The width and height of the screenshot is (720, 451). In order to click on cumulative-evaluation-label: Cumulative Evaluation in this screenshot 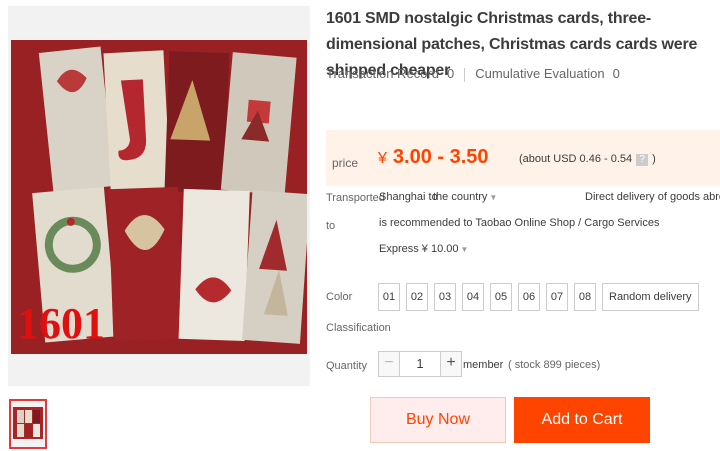, I will do `click(539, 73)`.